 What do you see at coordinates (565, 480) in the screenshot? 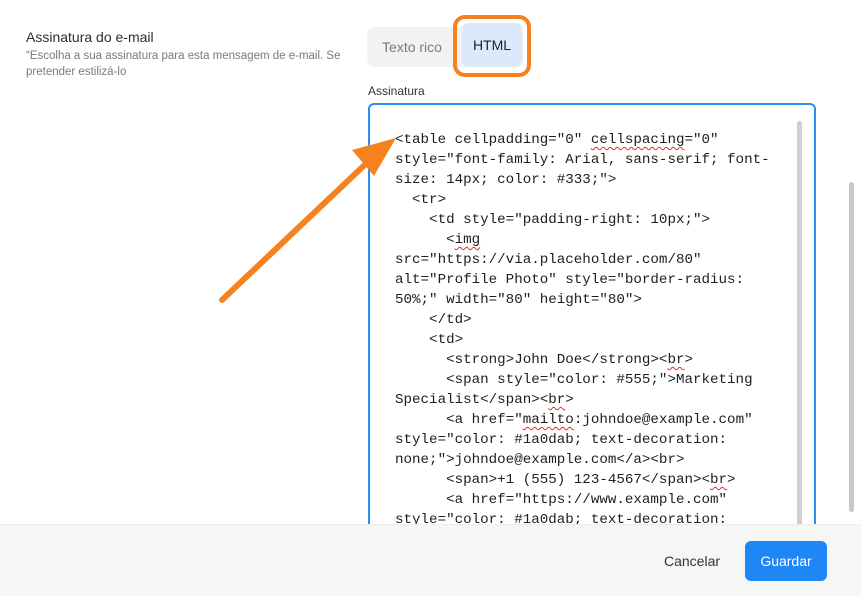
I see `code-line: <span>+1 (555) 123-4567</span><br>` at bounding box center [565, 480].